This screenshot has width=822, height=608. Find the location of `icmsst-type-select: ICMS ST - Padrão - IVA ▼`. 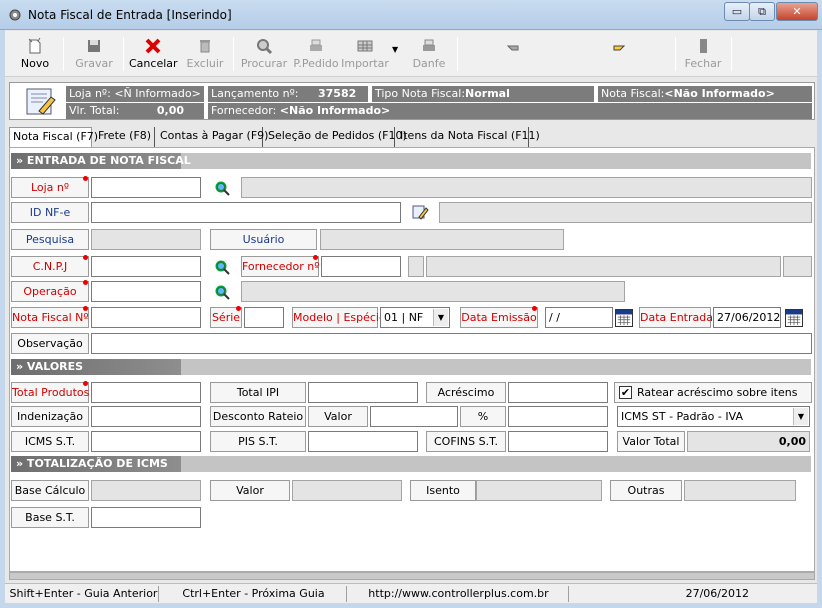

icmsst-type-select: ICMS ST - Padrão - IVA ▼ is located at coordinates (713, 416).